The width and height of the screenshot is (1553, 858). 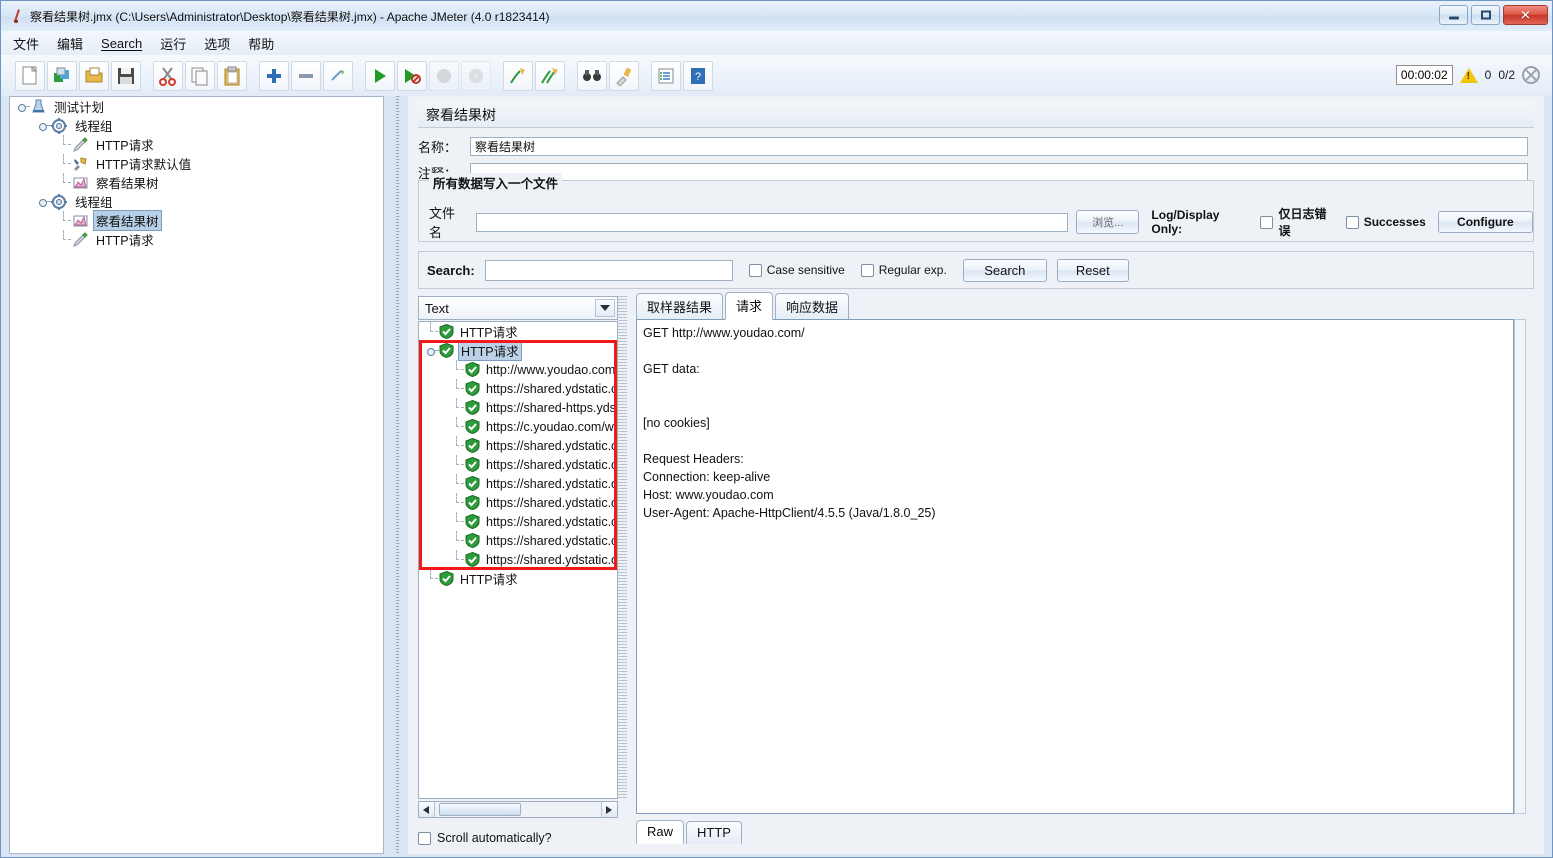 I want to click on start-no-pause-icon, so click(x=412, y=75).